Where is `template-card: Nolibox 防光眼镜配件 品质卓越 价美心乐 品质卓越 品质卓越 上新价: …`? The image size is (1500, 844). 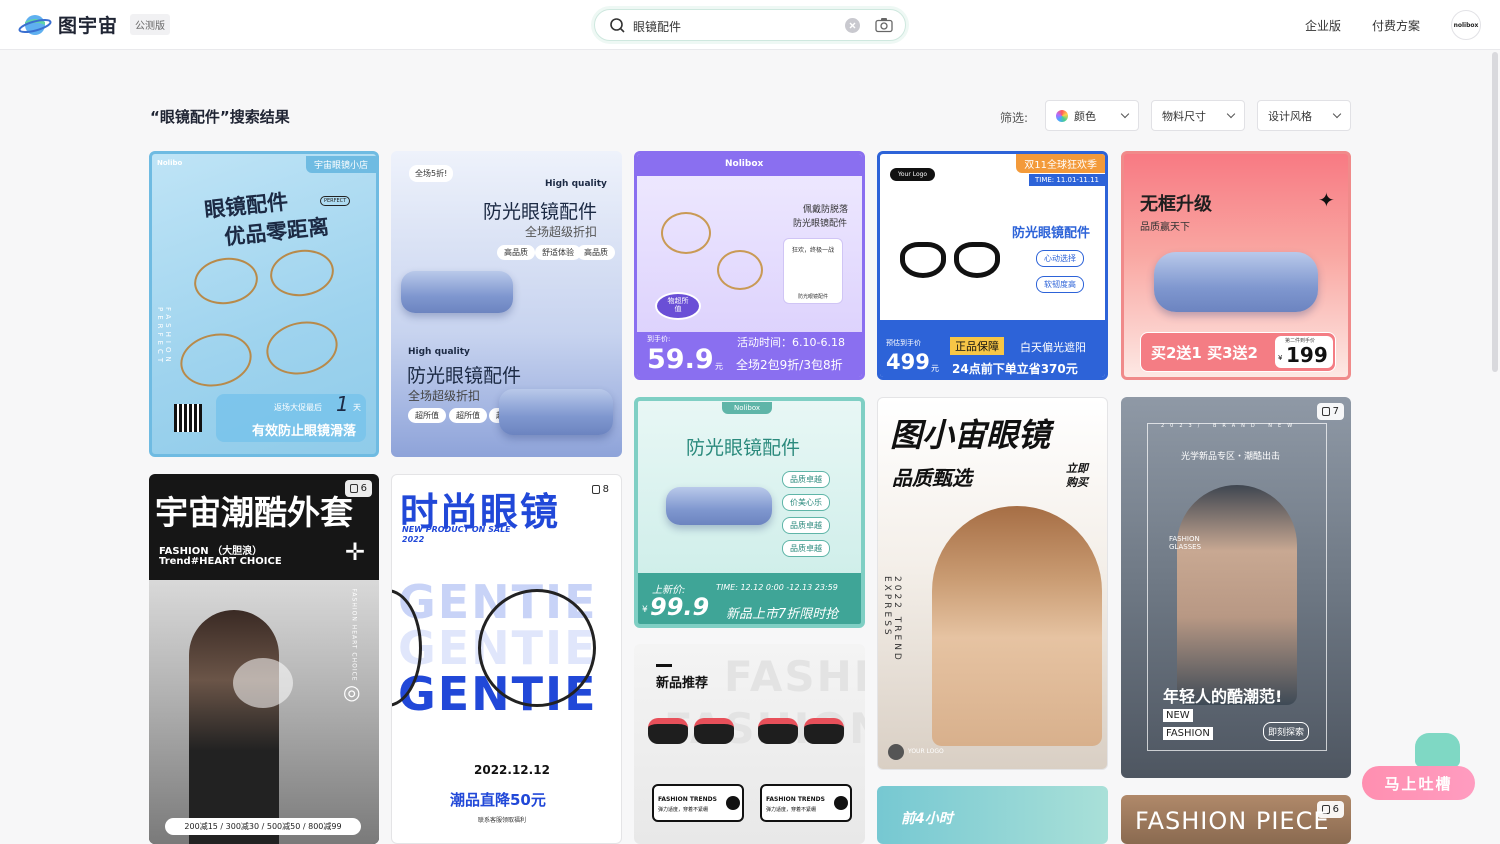 template-card: Nolibox 防光眼镜配件 品质卓越 价美心乐 品质卓越 品质卓越 上新价: … is located at coordinates (749, 512).